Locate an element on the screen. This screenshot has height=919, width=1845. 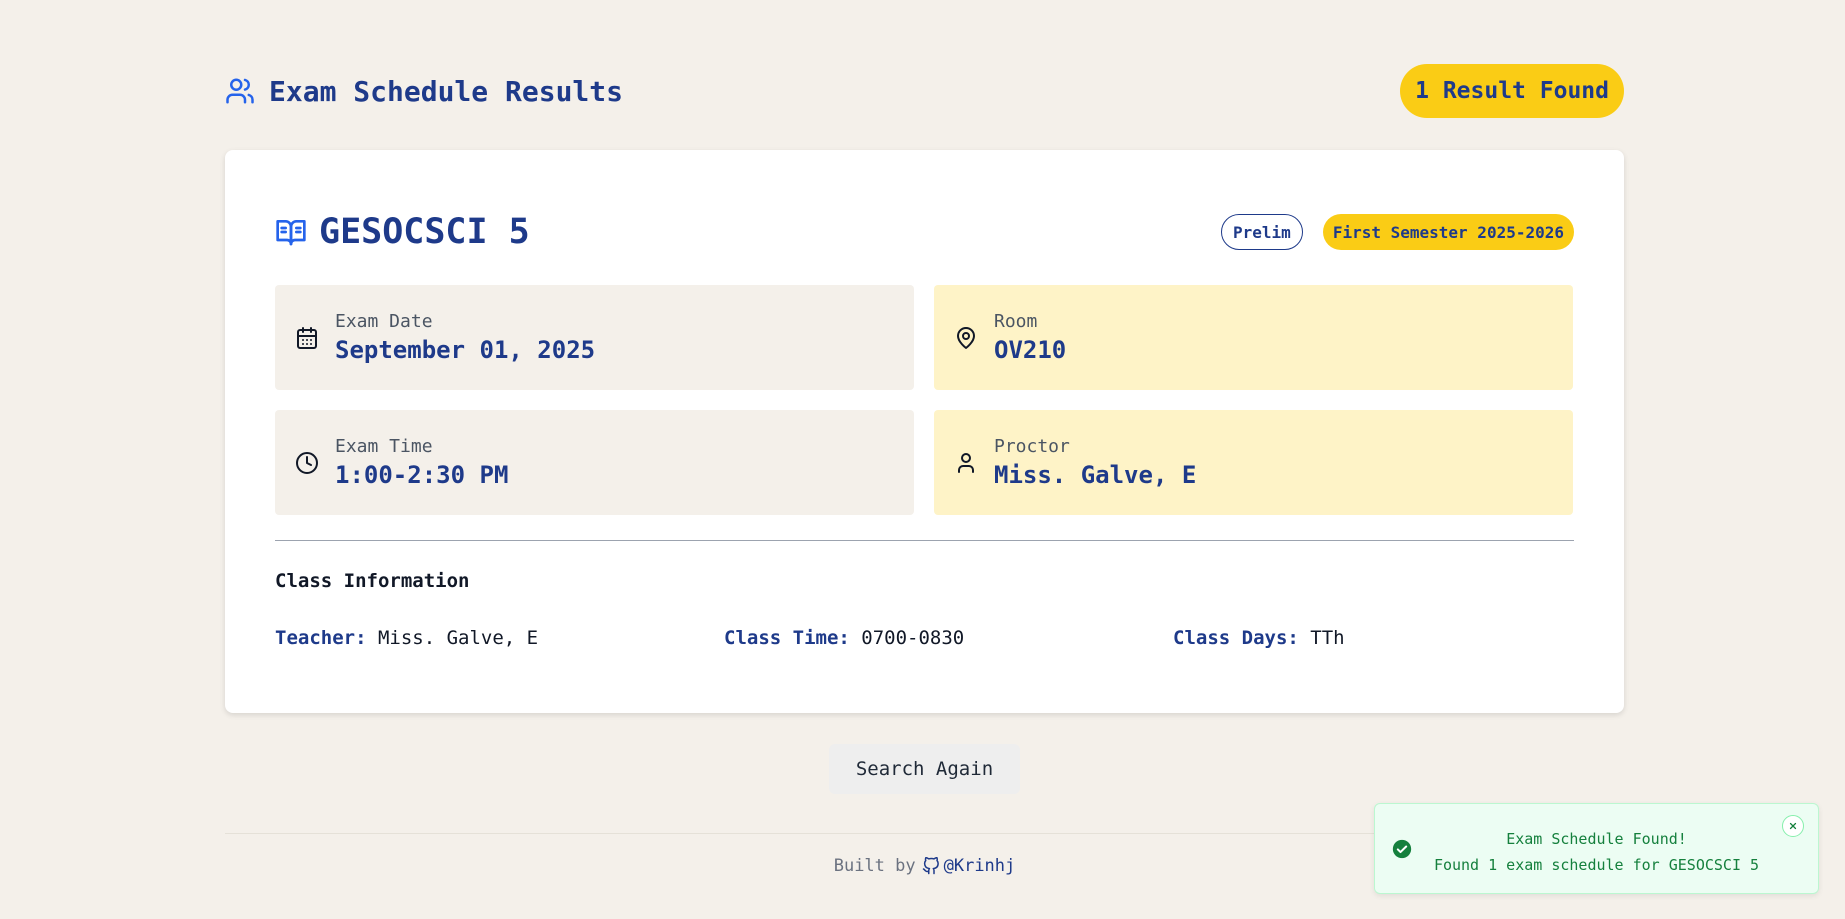
course-badges: Prelim First Semester 2025-2026 is located at coordinates (1397, 232).